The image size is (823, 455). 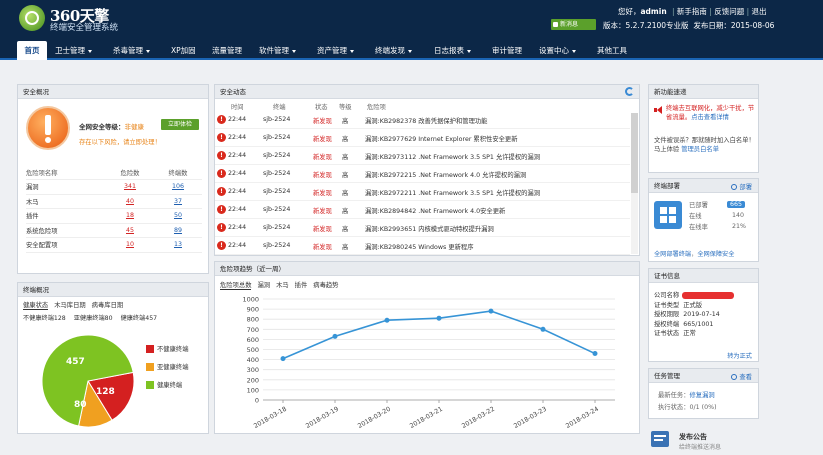 What do you see at coordinates (32, 18) in the screenshot?
I see `logo-icon` at bounding box center [32, 18].